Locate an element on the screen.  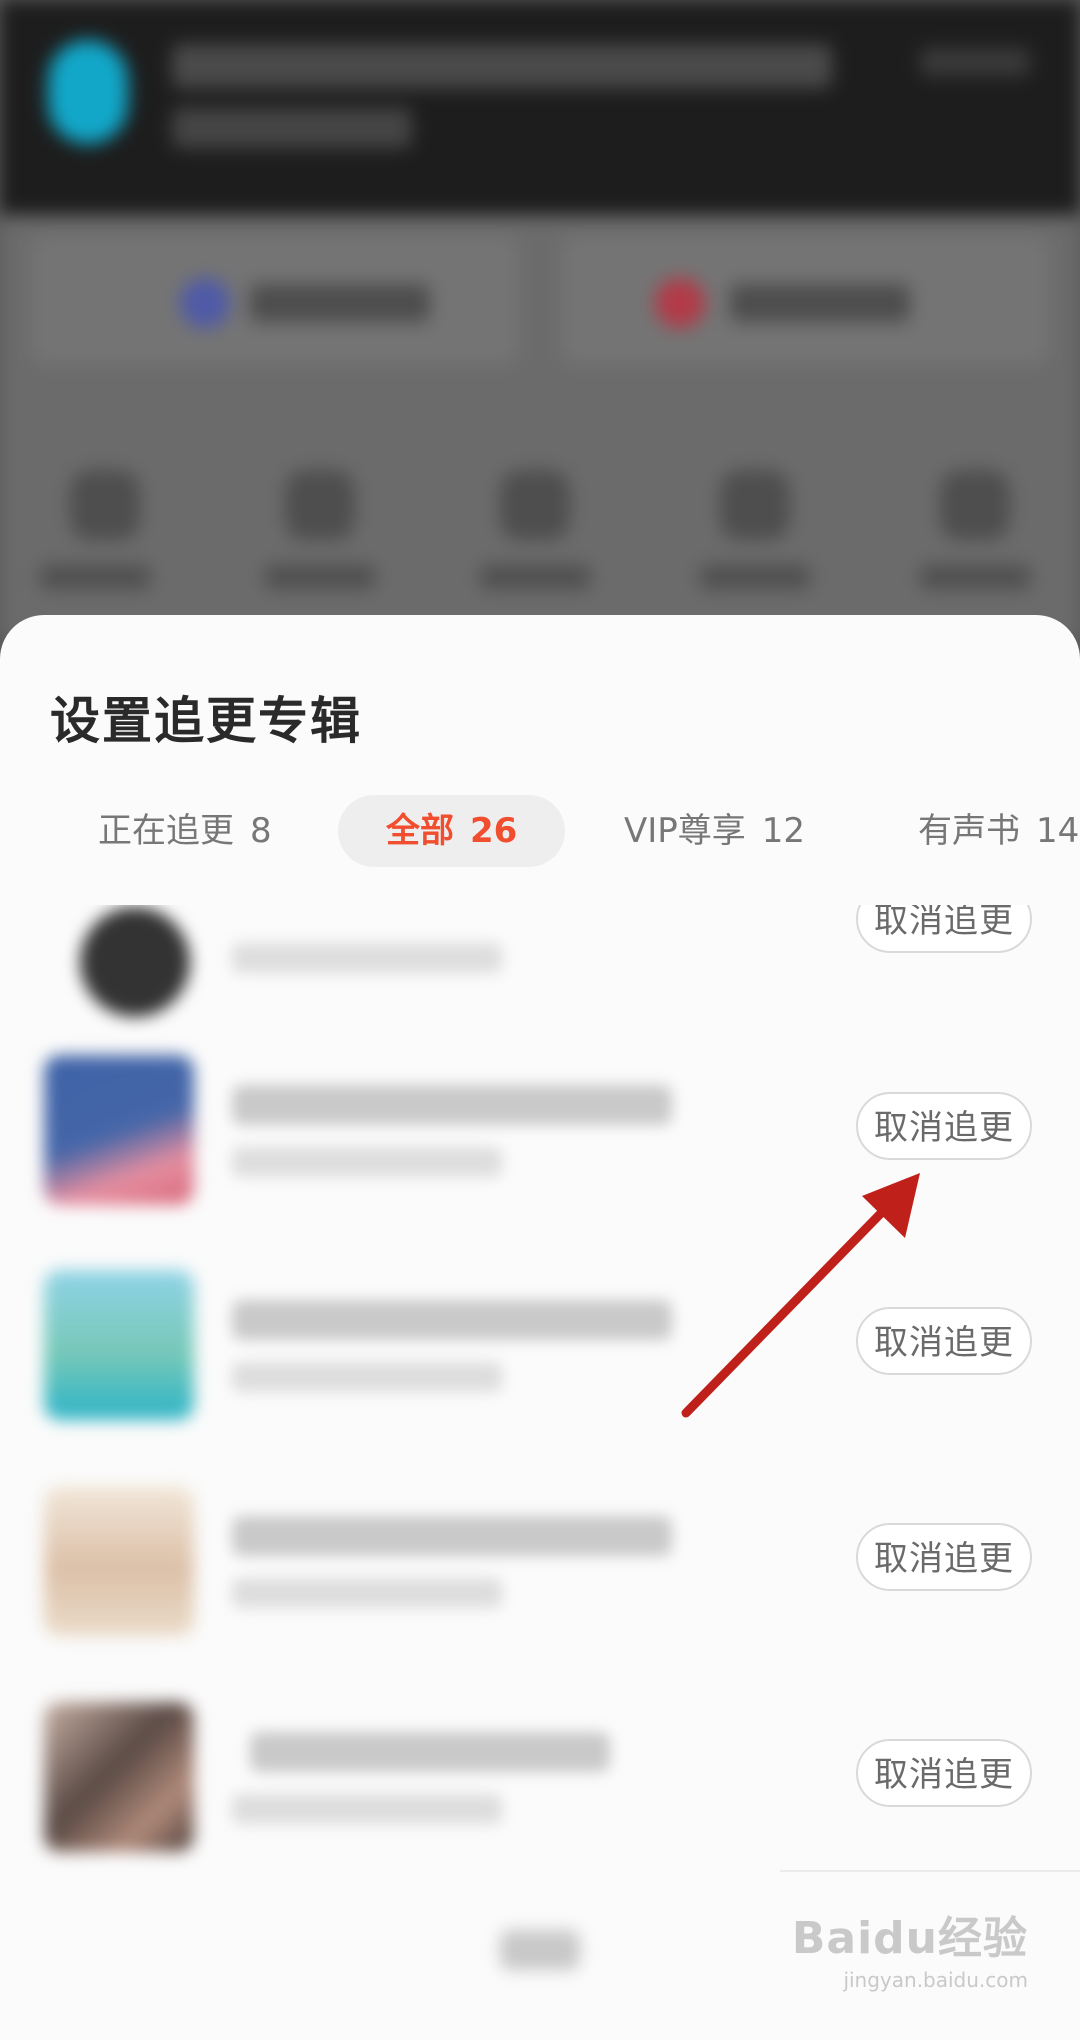
tab-following: 正在追更 8 is located at coordinates (185, 831).